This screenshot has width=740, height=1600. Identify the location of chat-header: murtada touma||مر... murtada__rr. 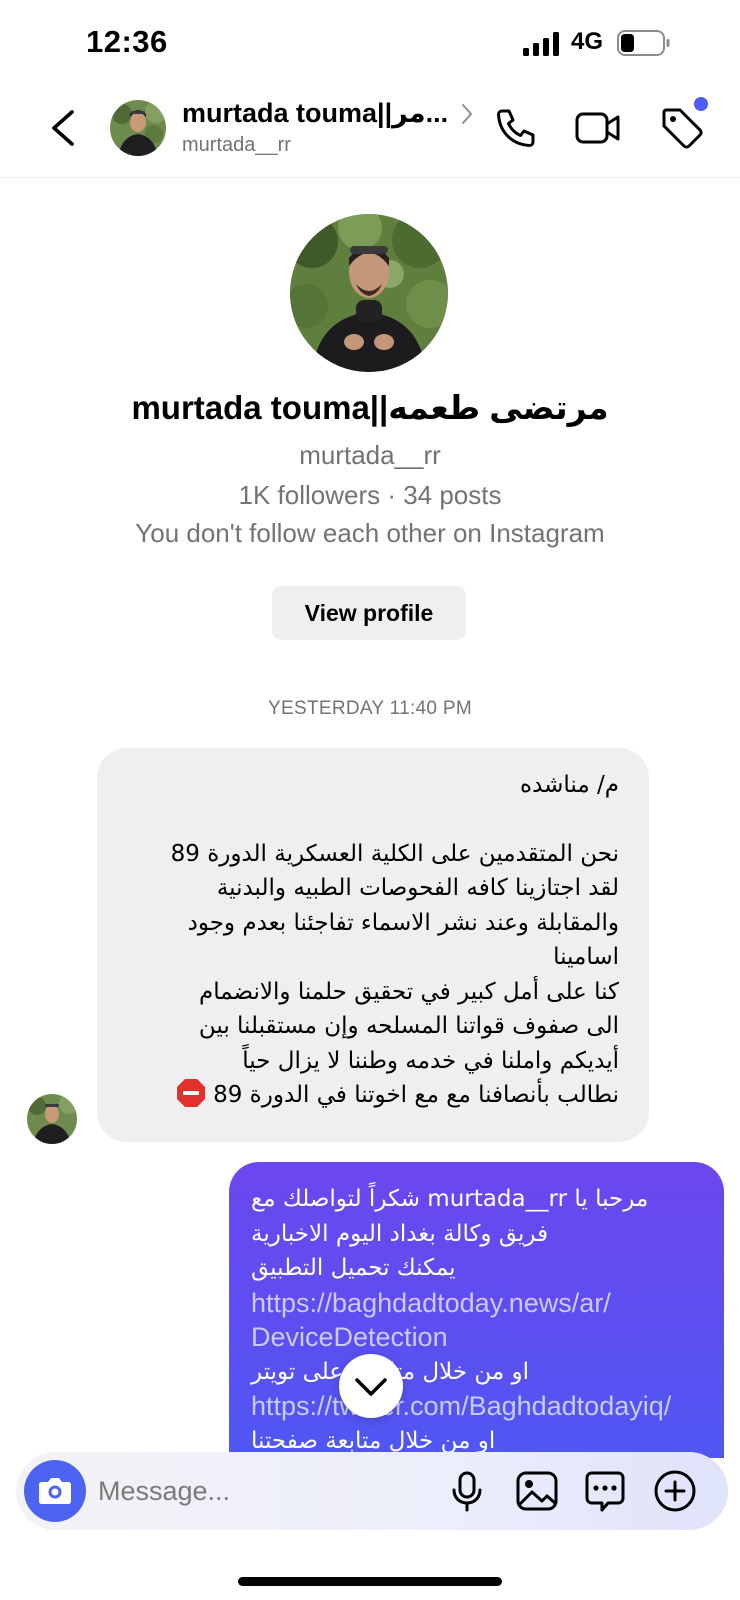
(370, 132).